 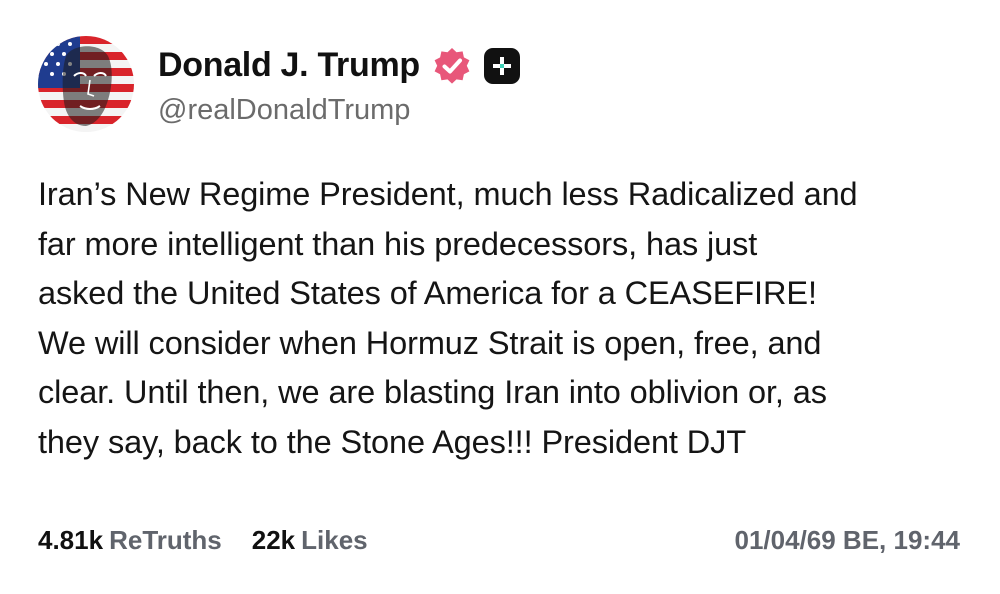 I want to click on retruths-count: 4.81k, so click(x=71, y=539).